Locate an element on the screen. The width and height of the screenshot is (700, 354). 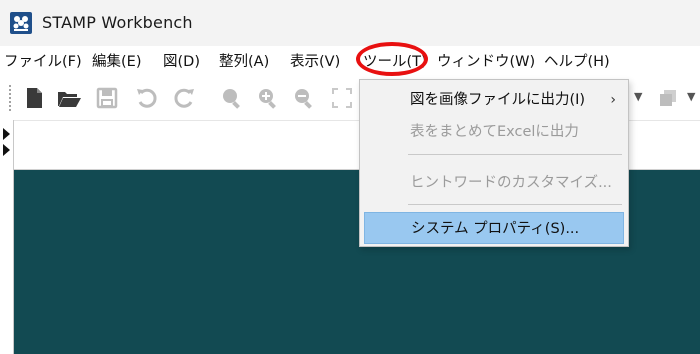
stamp-app-icon is located at coordinates (21, 23).